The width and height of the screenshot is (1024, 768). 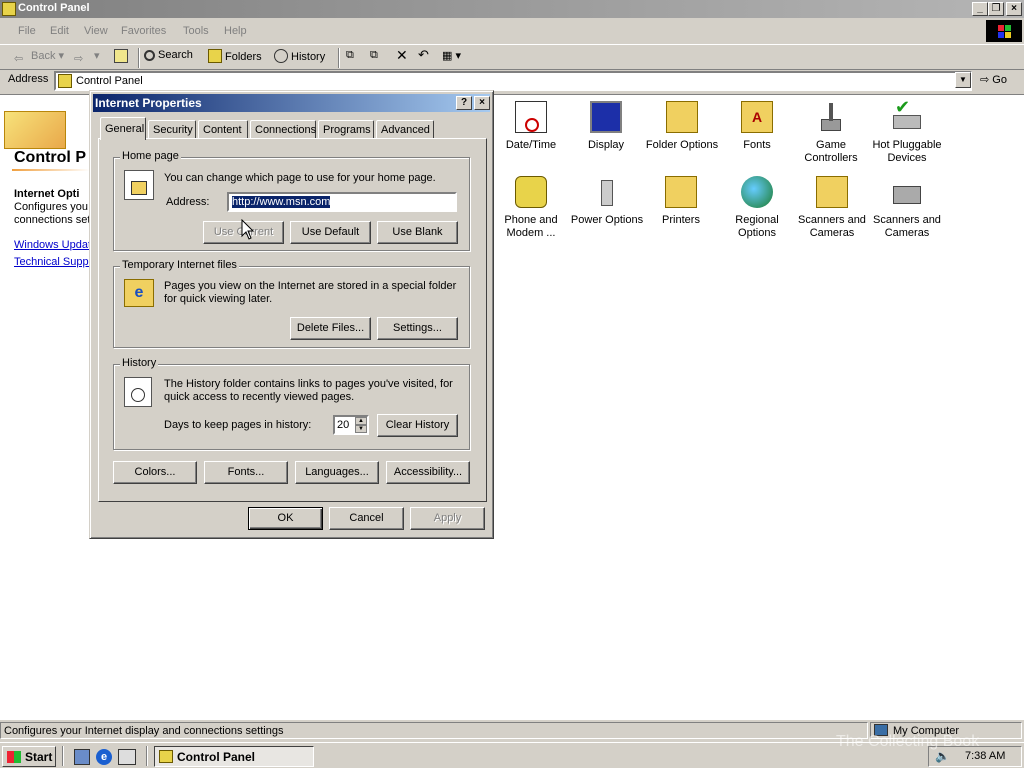 What do you see at coordinates (285, 518) in the screenshot?
I see `ok-button: OK` at bounding box center [285, 518].